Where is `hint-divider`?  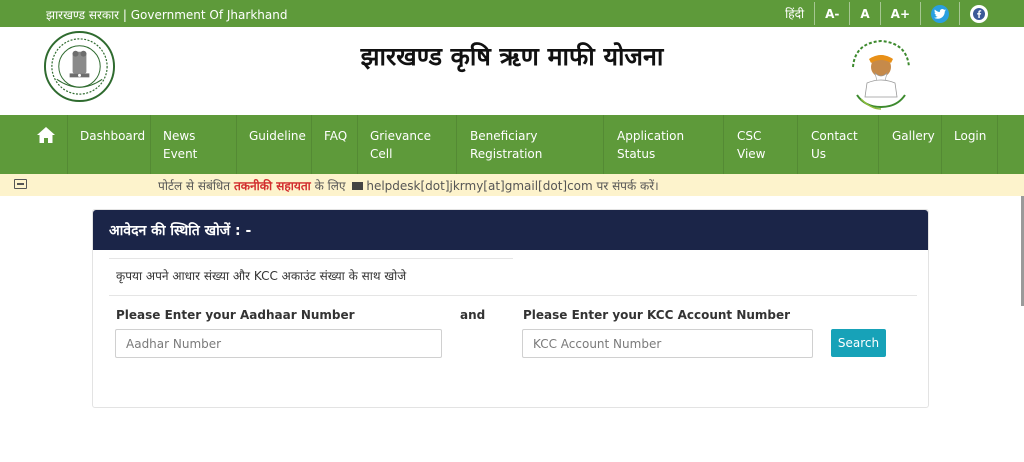
hint-divider is located at coordinates (311, 258).